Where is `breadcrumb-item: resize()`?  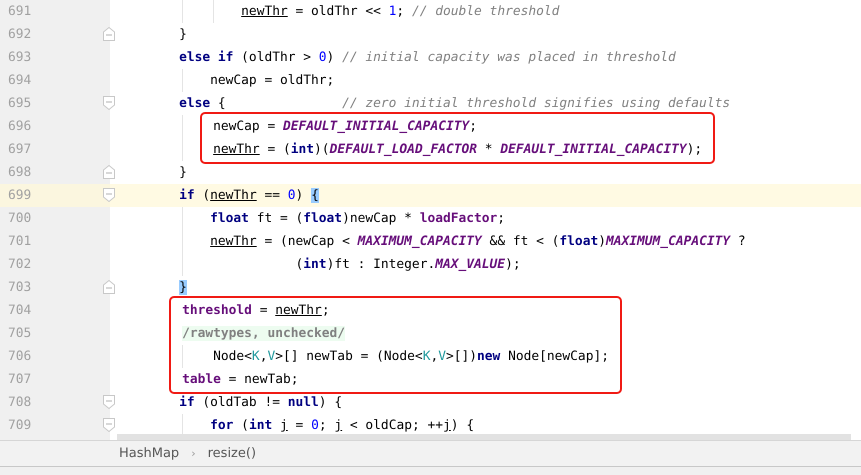 breadcrumb-item: resize() is located at coordinates (232, 453).